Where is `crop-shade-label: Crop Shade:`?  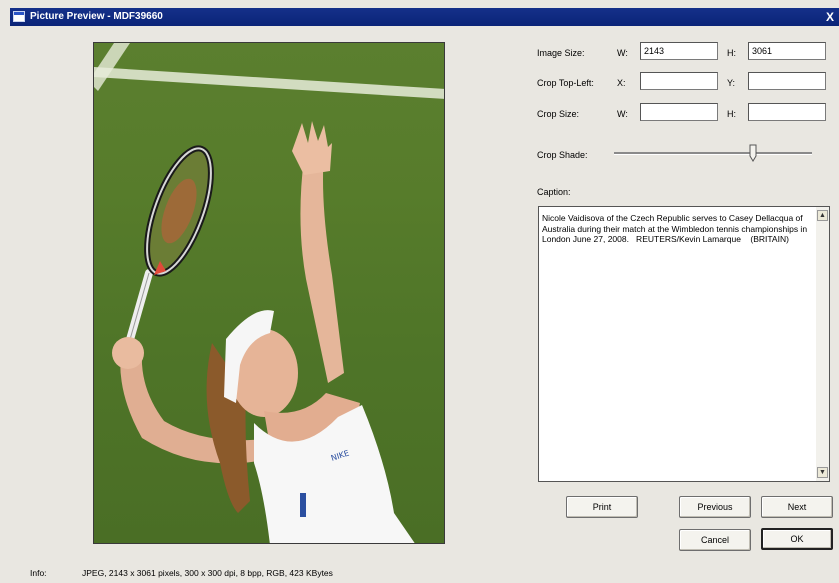
crop-shade-label: Crop Shade: is located at coordinates (562, 155).